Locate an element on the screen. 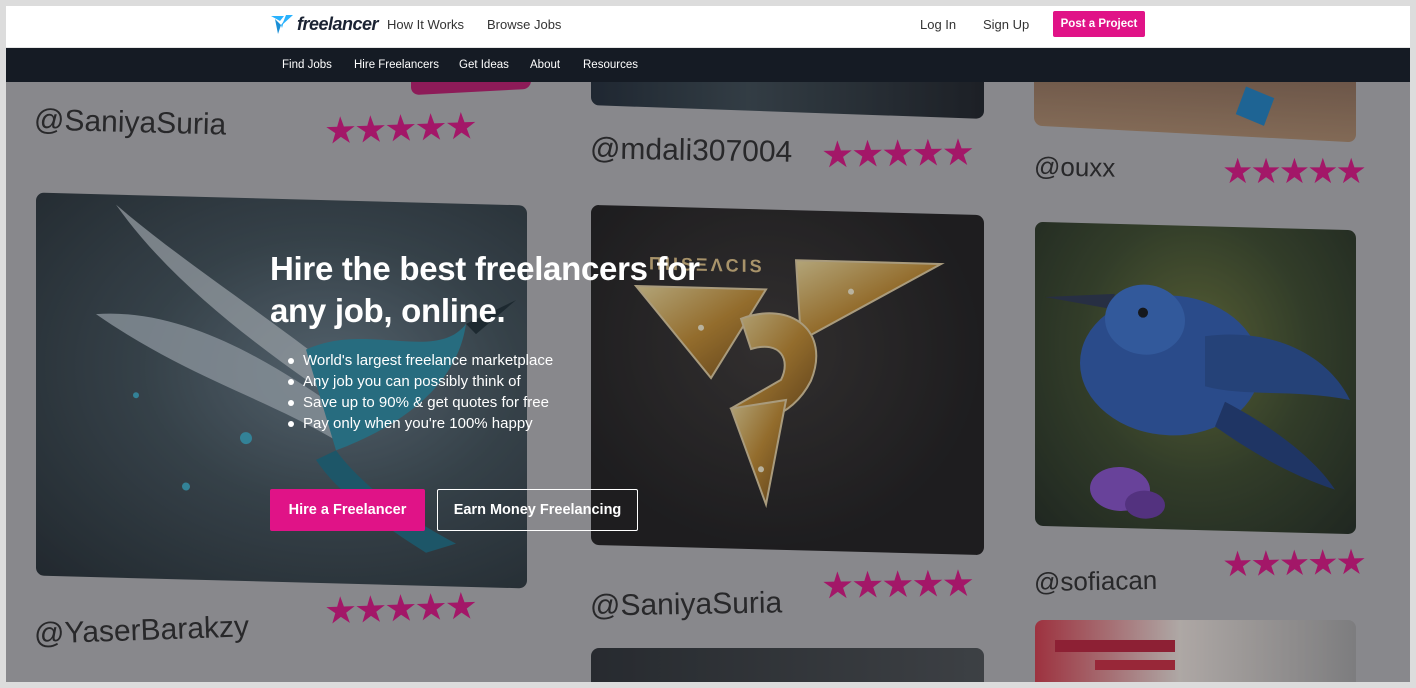  nav-how-it-works: How It Works is located at coordinates (425, 24).